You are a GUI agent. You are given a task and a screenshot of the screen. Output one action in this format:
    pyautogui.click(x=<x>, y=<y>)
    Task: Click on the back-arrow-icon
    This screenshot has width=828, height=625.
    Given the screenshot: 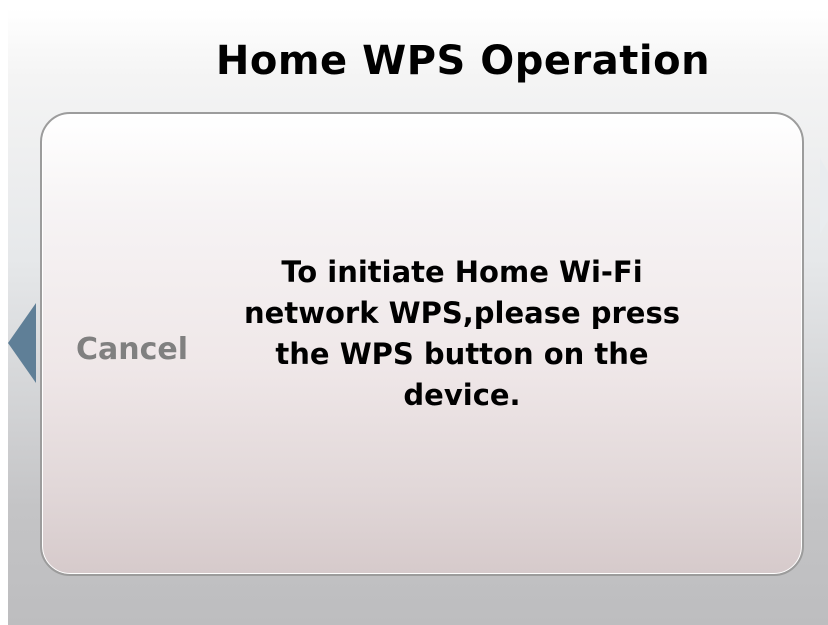 What is the action you would take?
    pyautogui.click(x=22, y=343)
    